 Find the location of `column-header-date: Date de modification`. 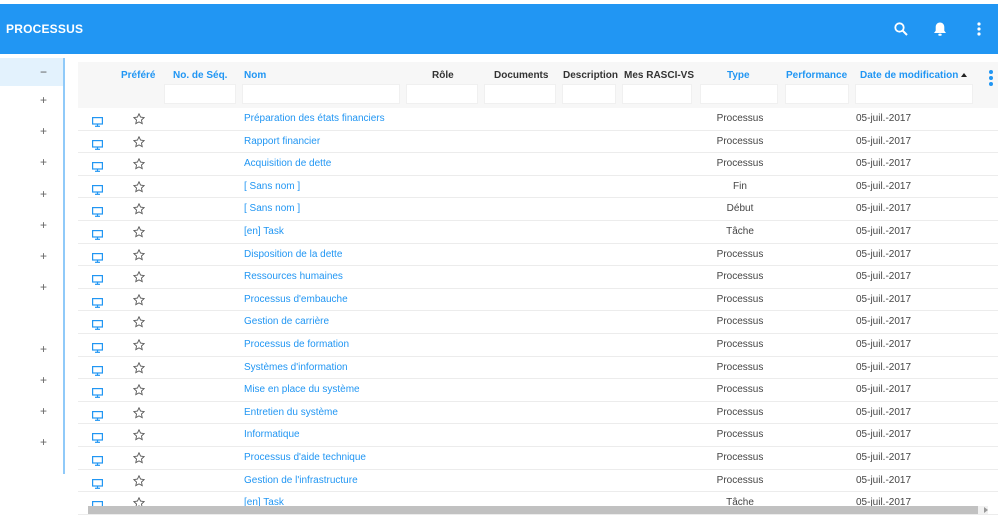

column-header-date: Date de modification is located at coordinates (914, 85).